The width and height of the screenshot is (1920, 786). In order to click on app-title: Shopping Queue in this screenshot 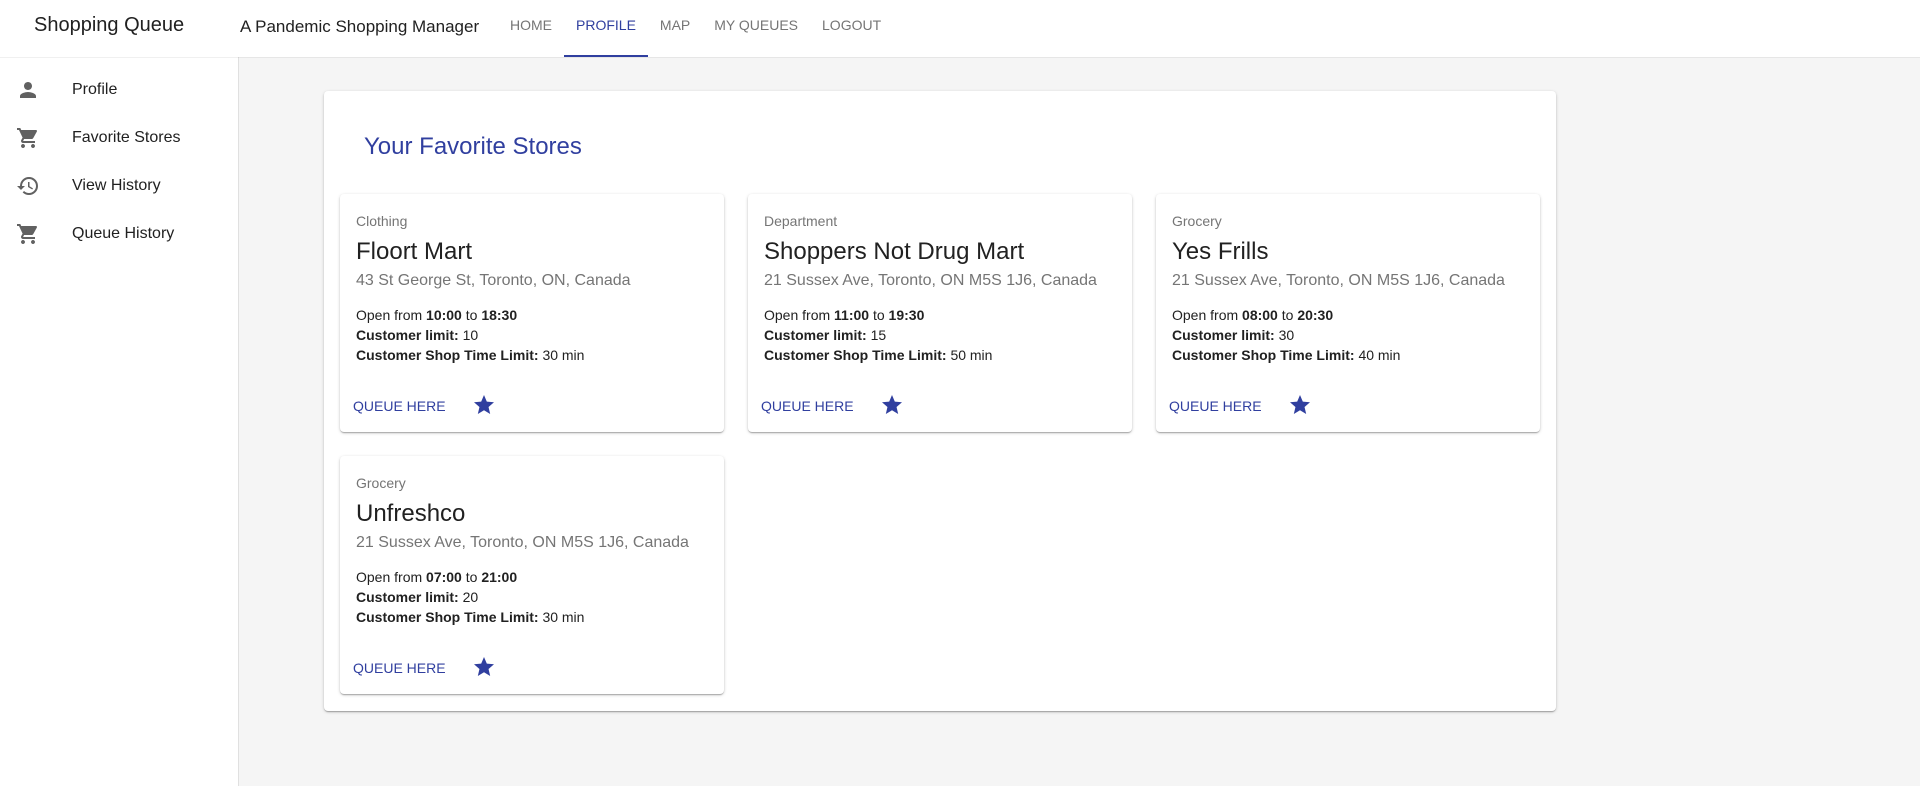, I will do `click(109, 25)`.